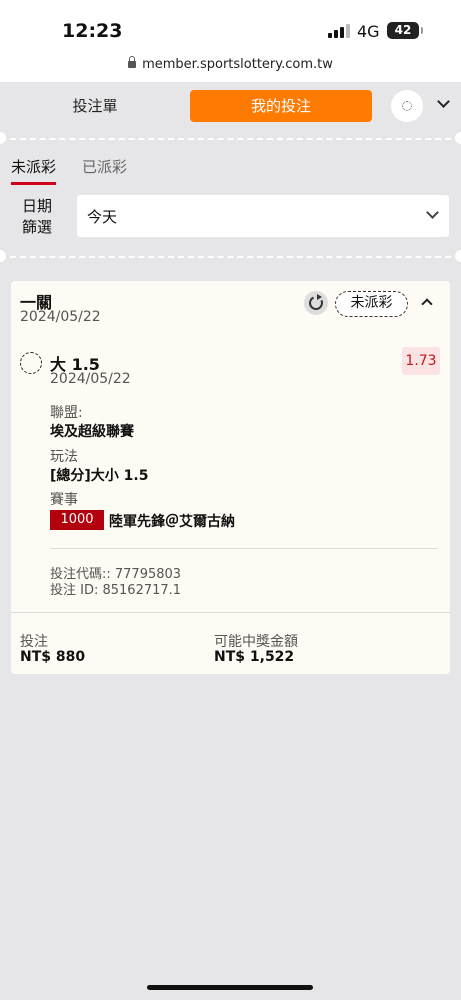 This screenshot has width=461, height=1000. I want to click on home-indicator, so click(230, 987).